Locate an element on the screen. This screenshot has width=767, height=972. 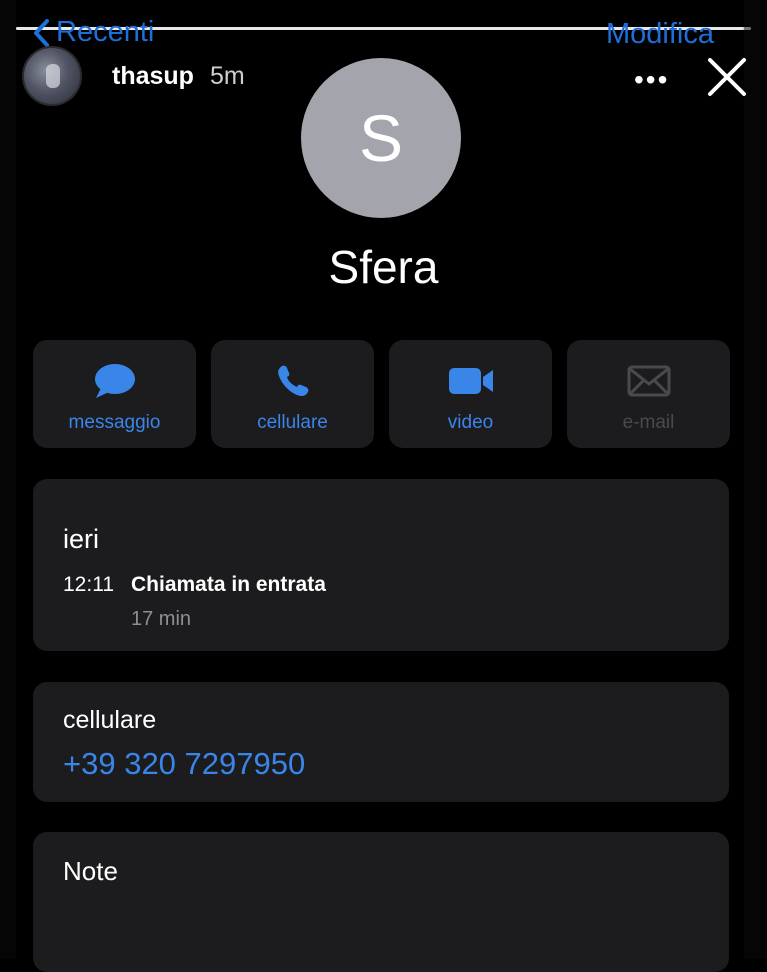
message-icon is located at coordinates (115, 381).